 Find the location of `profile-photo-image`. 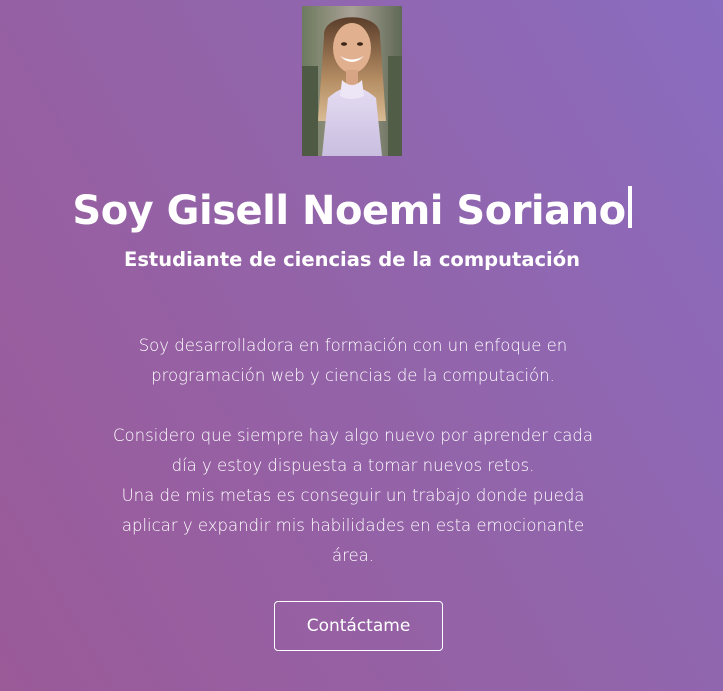

profile-photo-image is located at coordinates (352, 81).